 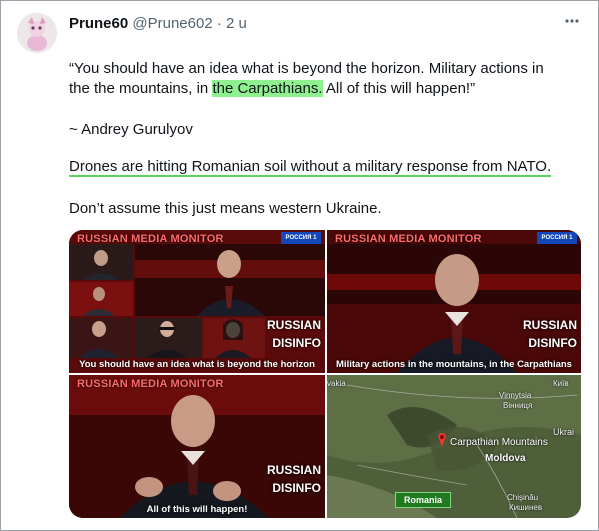 I want to click on avatar, so click(x=37, y=33).